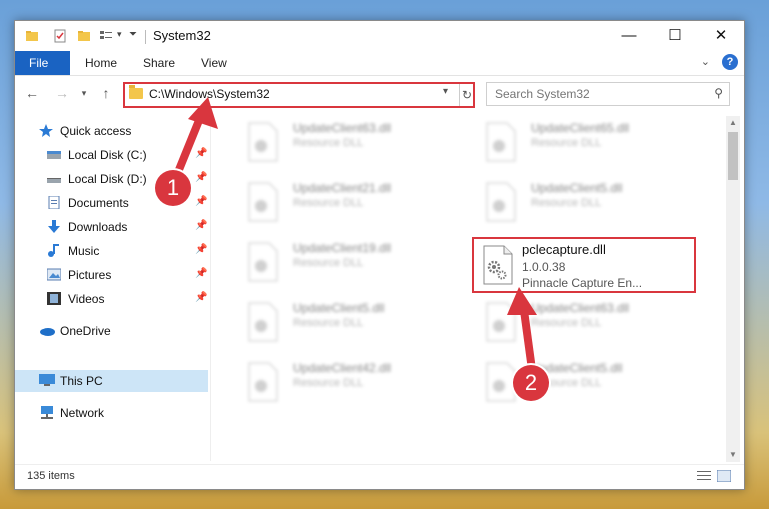 The height and width of the screenshot is (509, 769). I want to click on file-name: UpdateClient63.dll, so click(342, 128).